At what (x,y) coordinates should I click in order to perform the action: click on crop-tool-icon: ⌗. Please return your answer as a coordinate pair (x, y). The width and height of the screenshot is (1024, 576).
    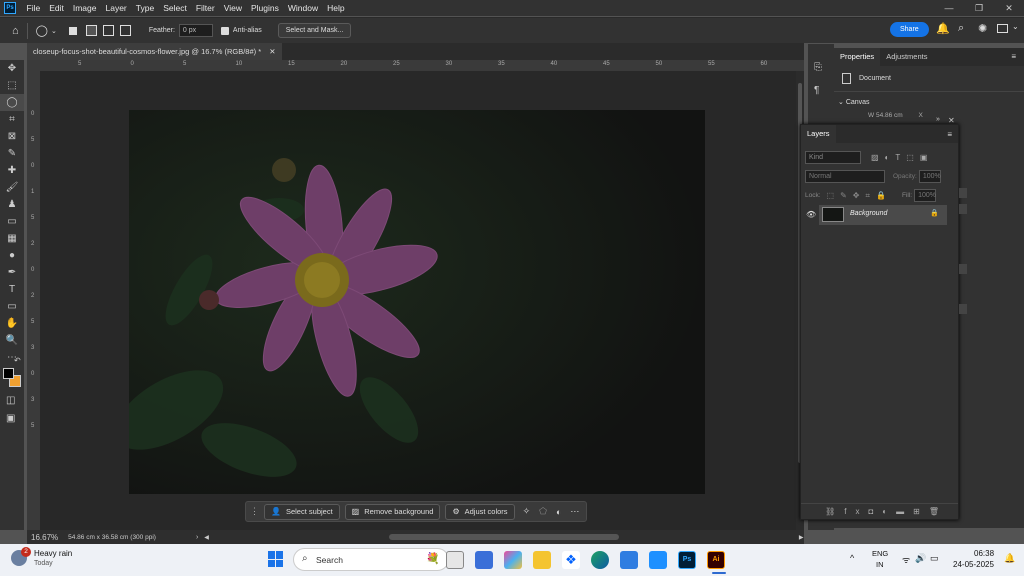
    Looking at the image, I should click on (12, 119).